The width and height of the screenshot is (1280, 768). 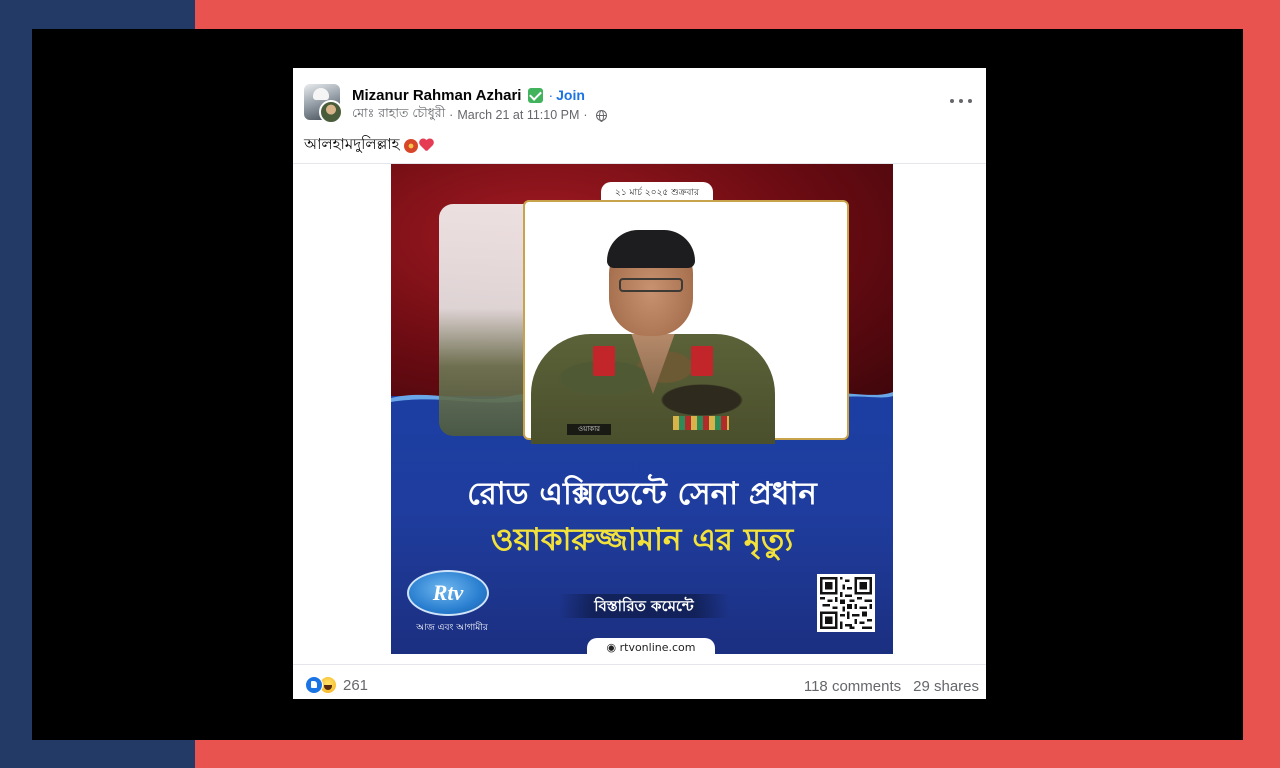 I want to click on hair, so click(x=651, y=249).